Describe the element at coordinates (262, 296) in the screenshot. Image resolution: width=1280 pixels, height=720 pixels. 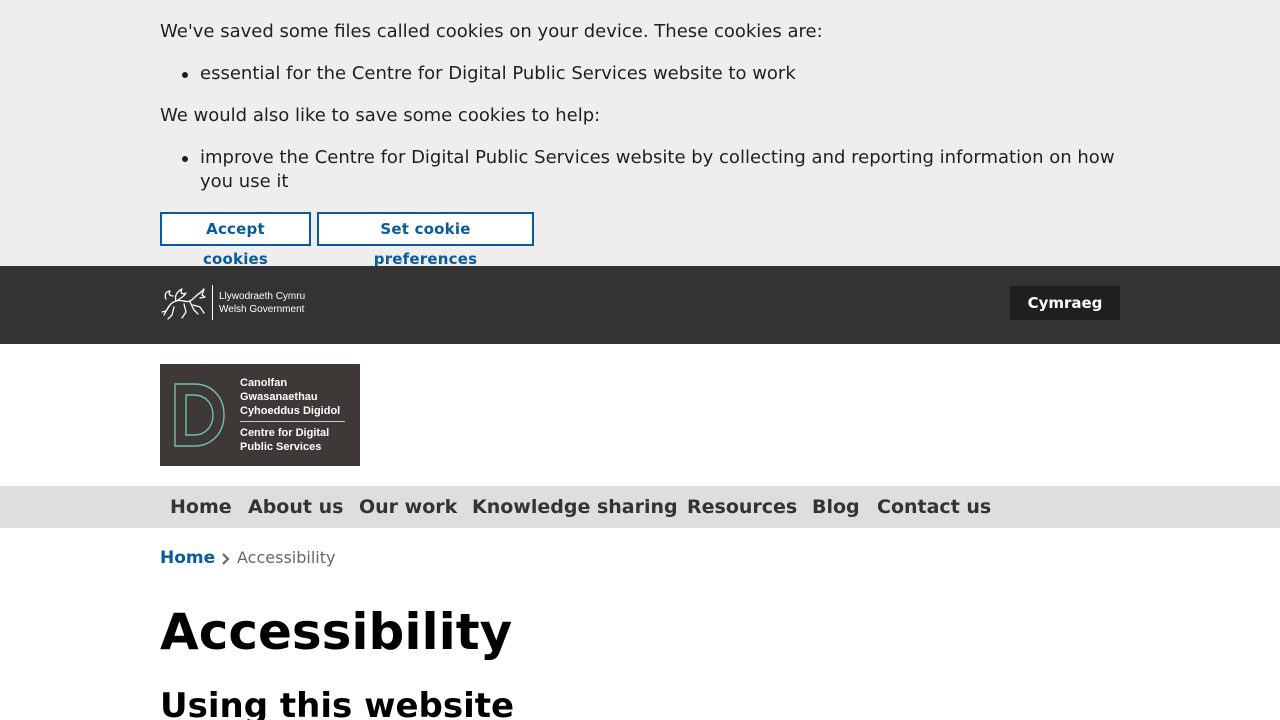
I see `logo-text-welsh: Llywodraeth Cymru` at that location.